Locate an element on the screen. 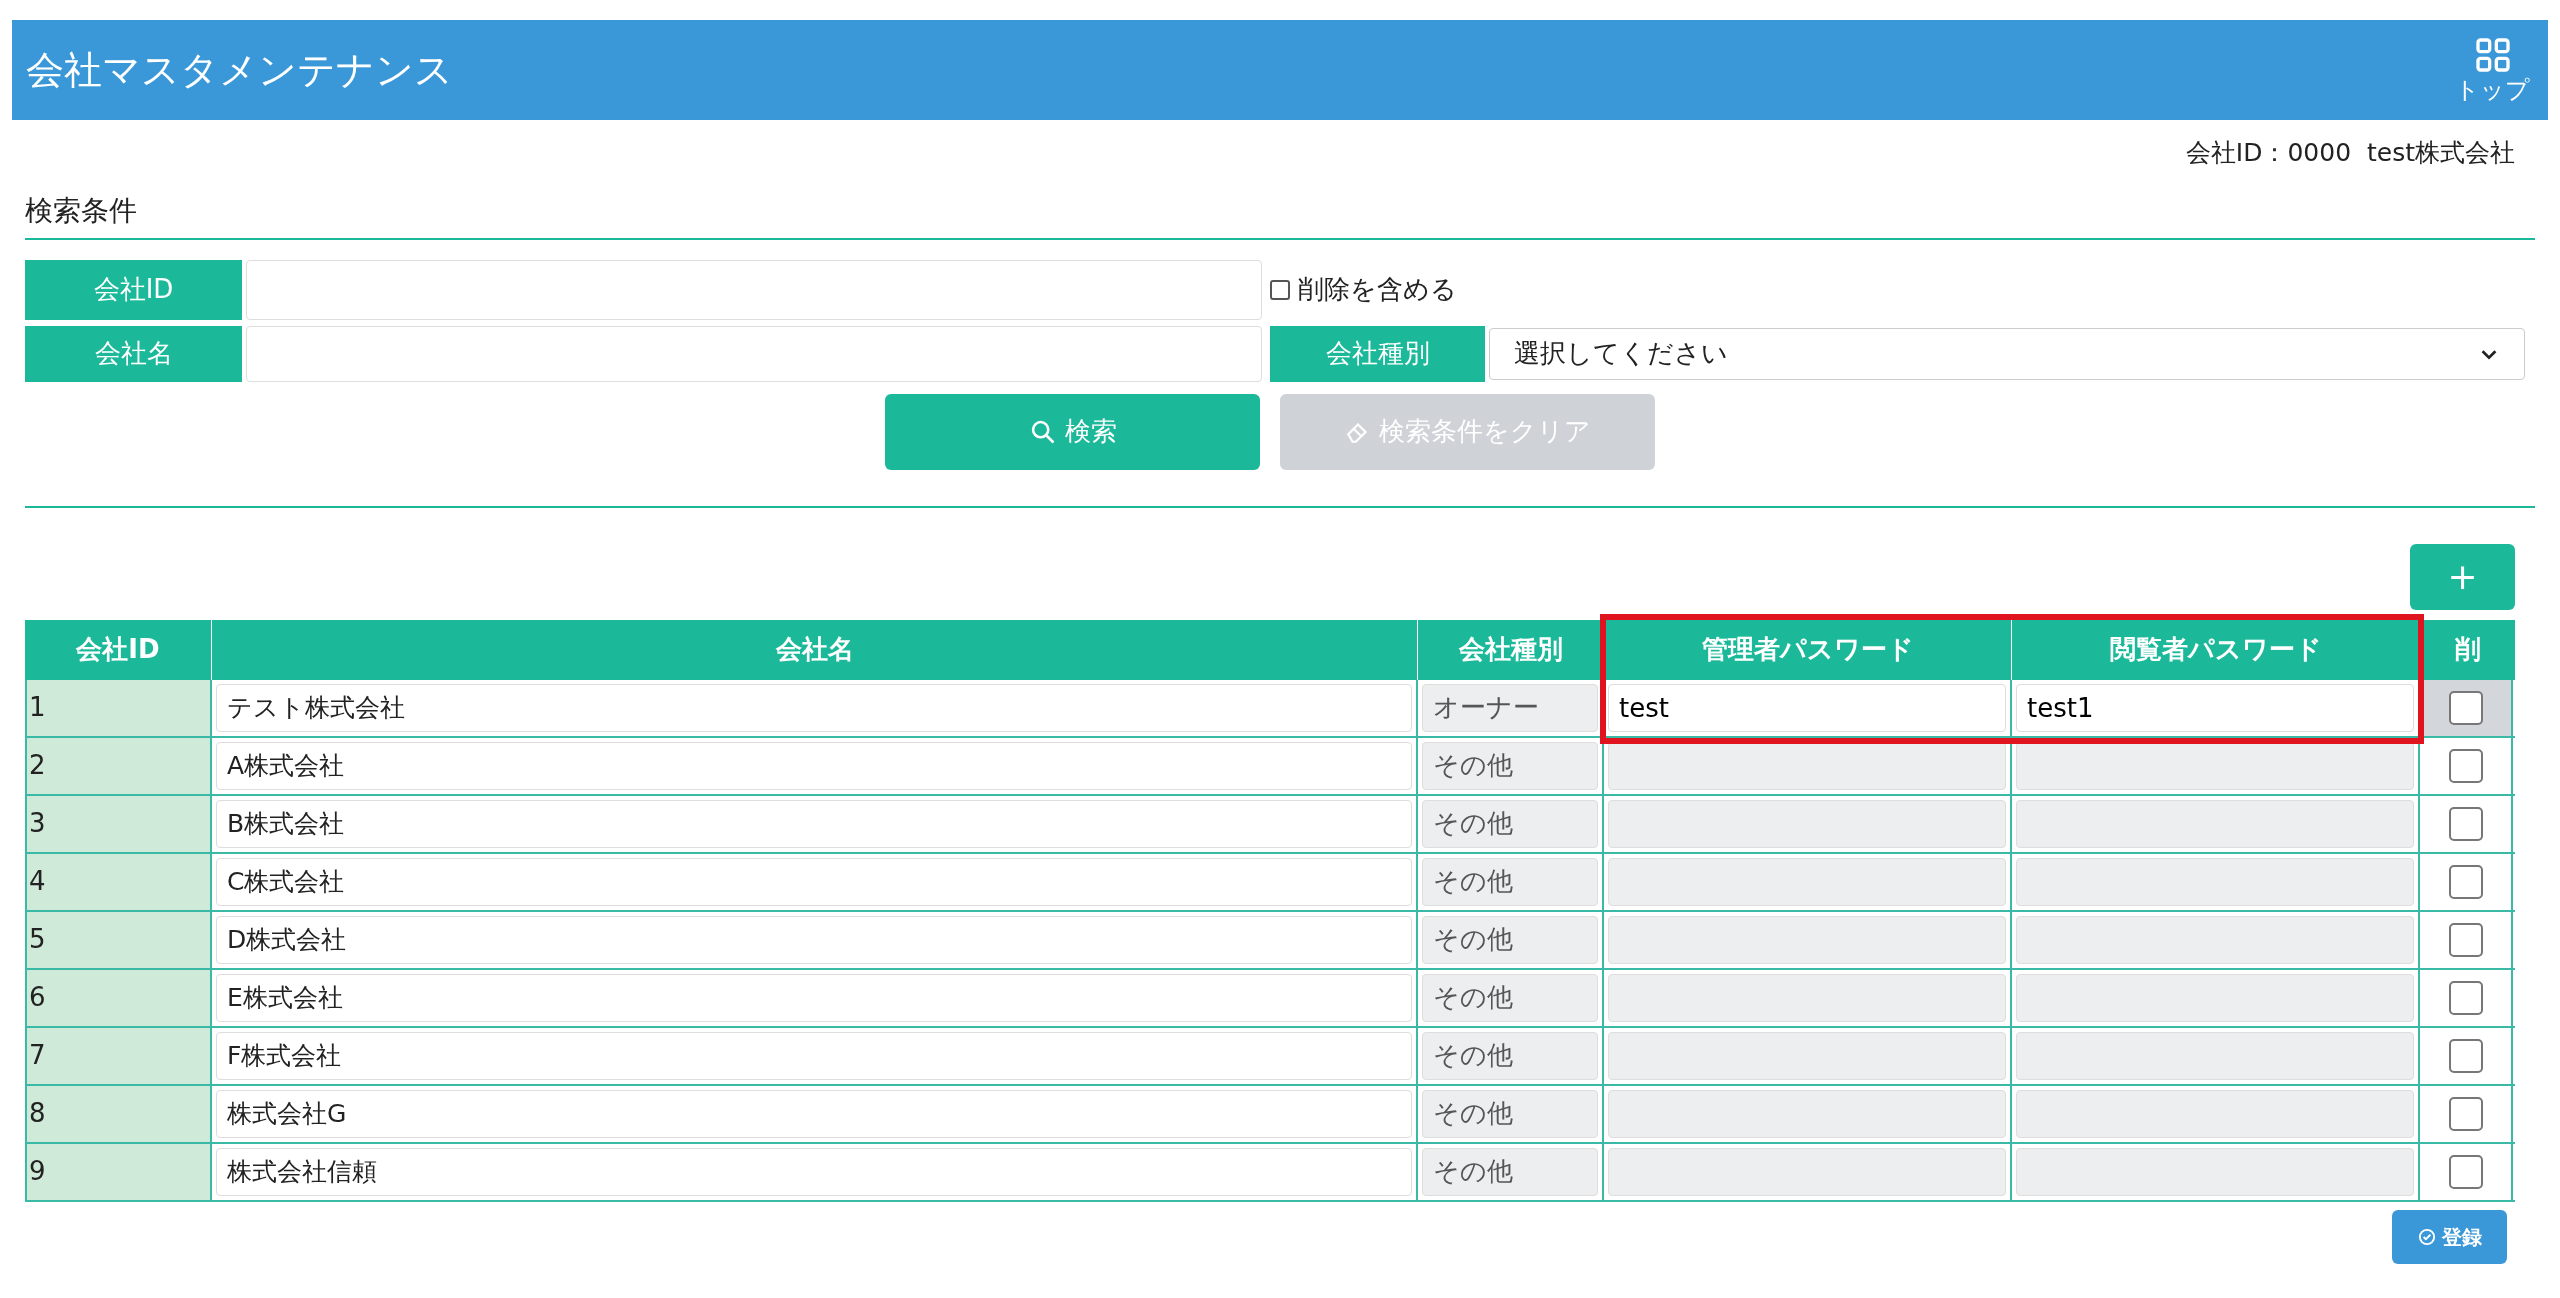 This screenshot has width=2560, height=1298. field-label: 会社名 is located at coordinates (133, 353).